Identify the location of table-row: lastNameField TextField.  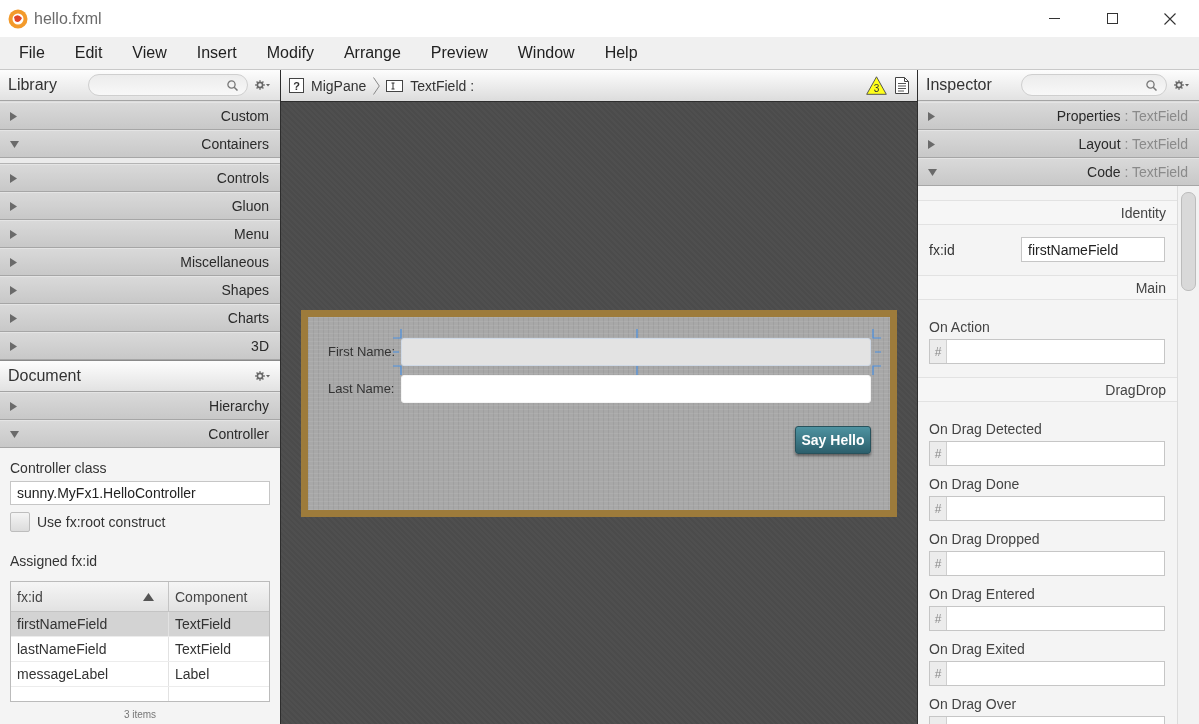
(140, 649).